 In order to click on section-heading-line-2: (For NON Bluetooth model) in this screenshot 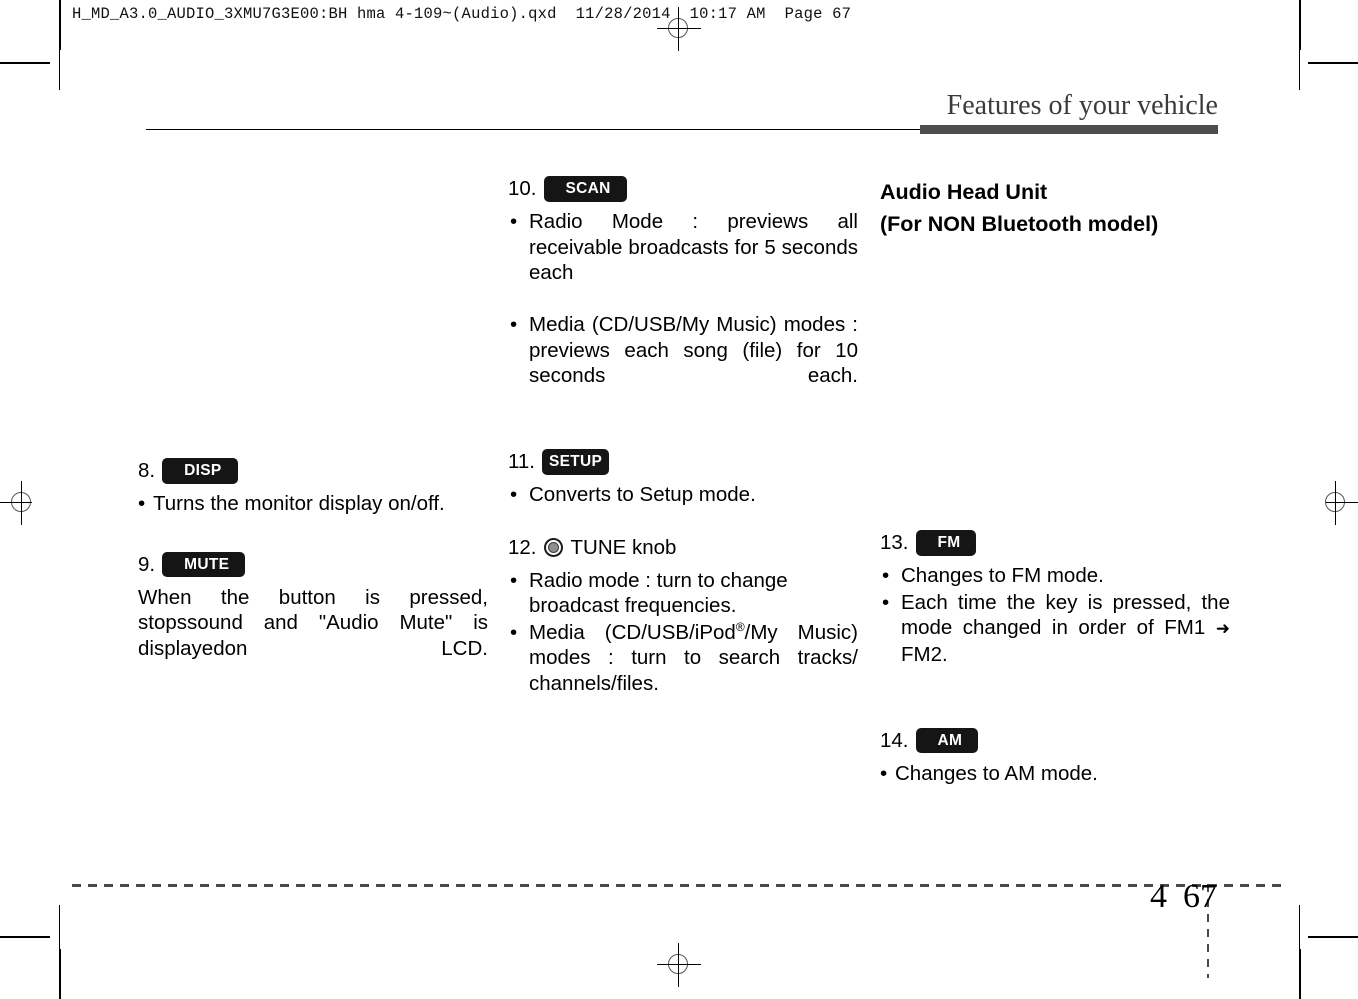, I will do `click(1019, 224)`.